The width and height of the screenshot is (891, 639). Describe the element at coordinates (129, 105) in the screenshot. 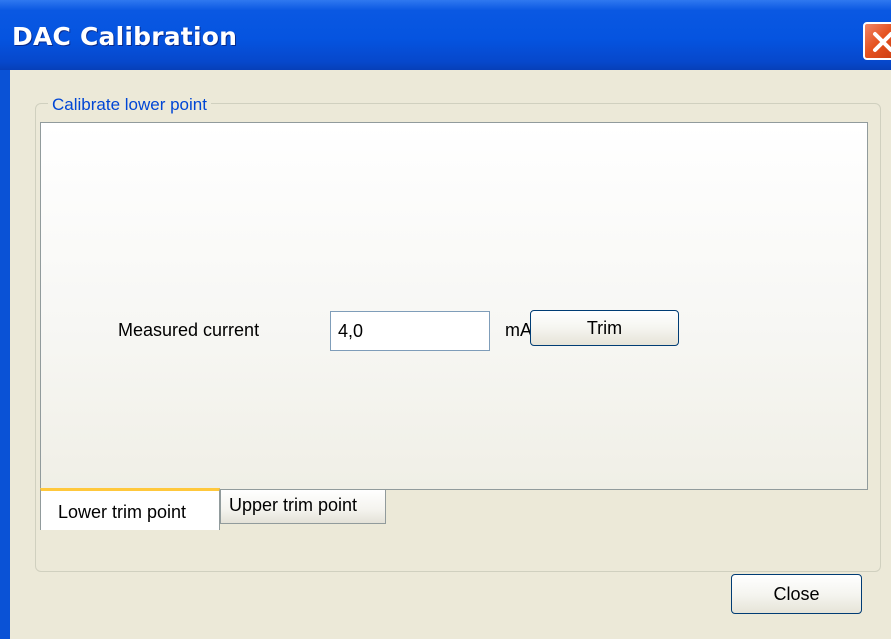

I see `groupbox-legend: Calibrate lower point` at that location.